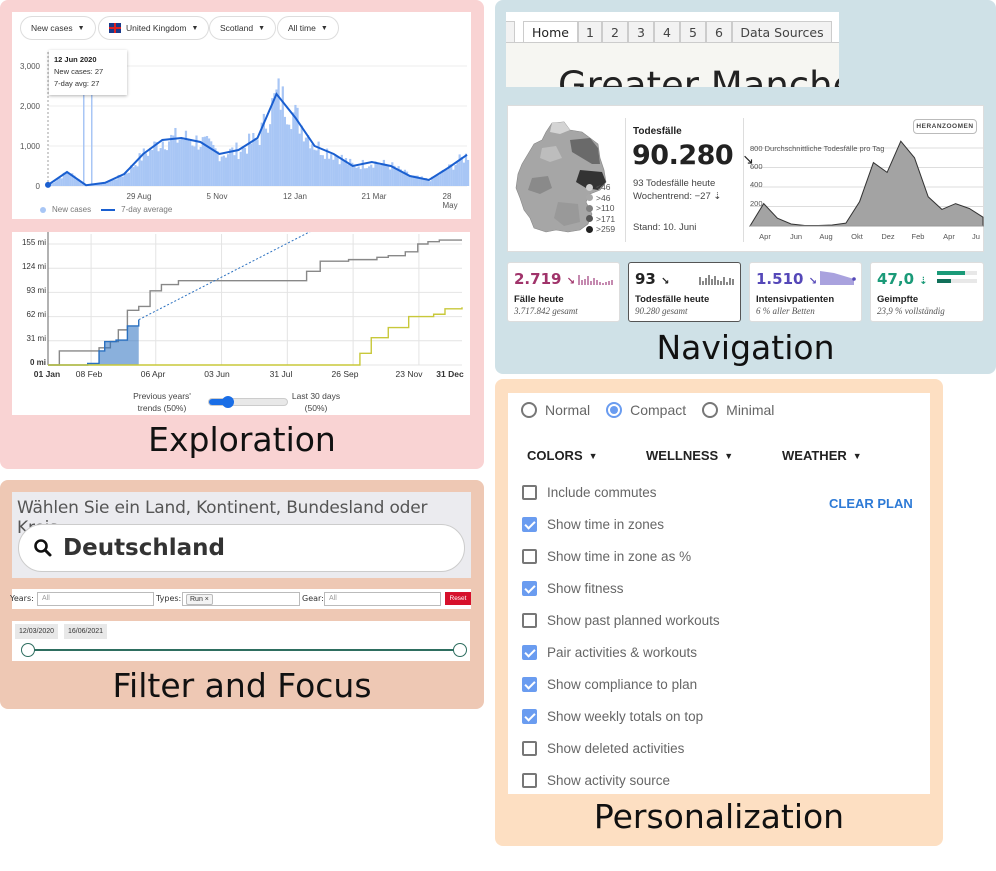 Image resolution: width=996 pixels, height=871 pixels. What do you see at coordinates (612, 716) in the screenshot?
I see `setting-checkbox-row: Show weekly totals on top` at bounding box center [612, 716].